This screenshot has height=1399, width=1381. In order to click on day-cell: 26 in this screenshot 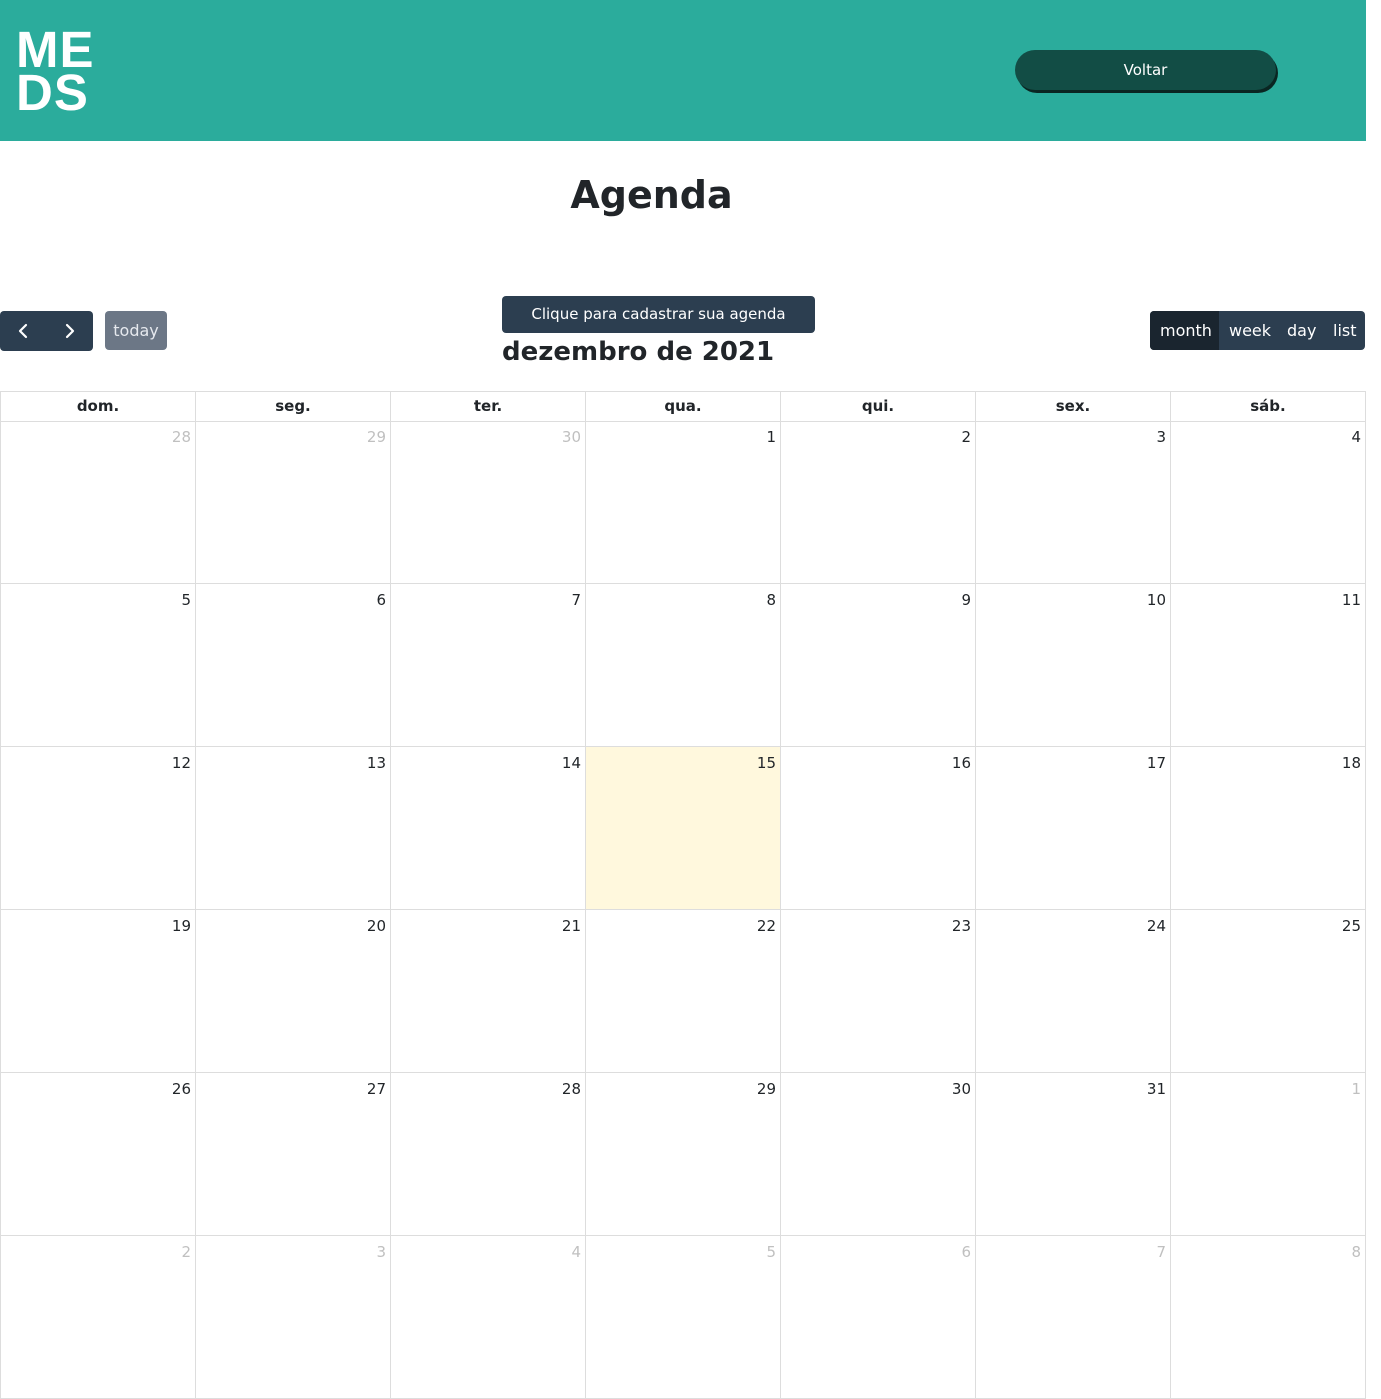, I will do `click(98, 1154)`.